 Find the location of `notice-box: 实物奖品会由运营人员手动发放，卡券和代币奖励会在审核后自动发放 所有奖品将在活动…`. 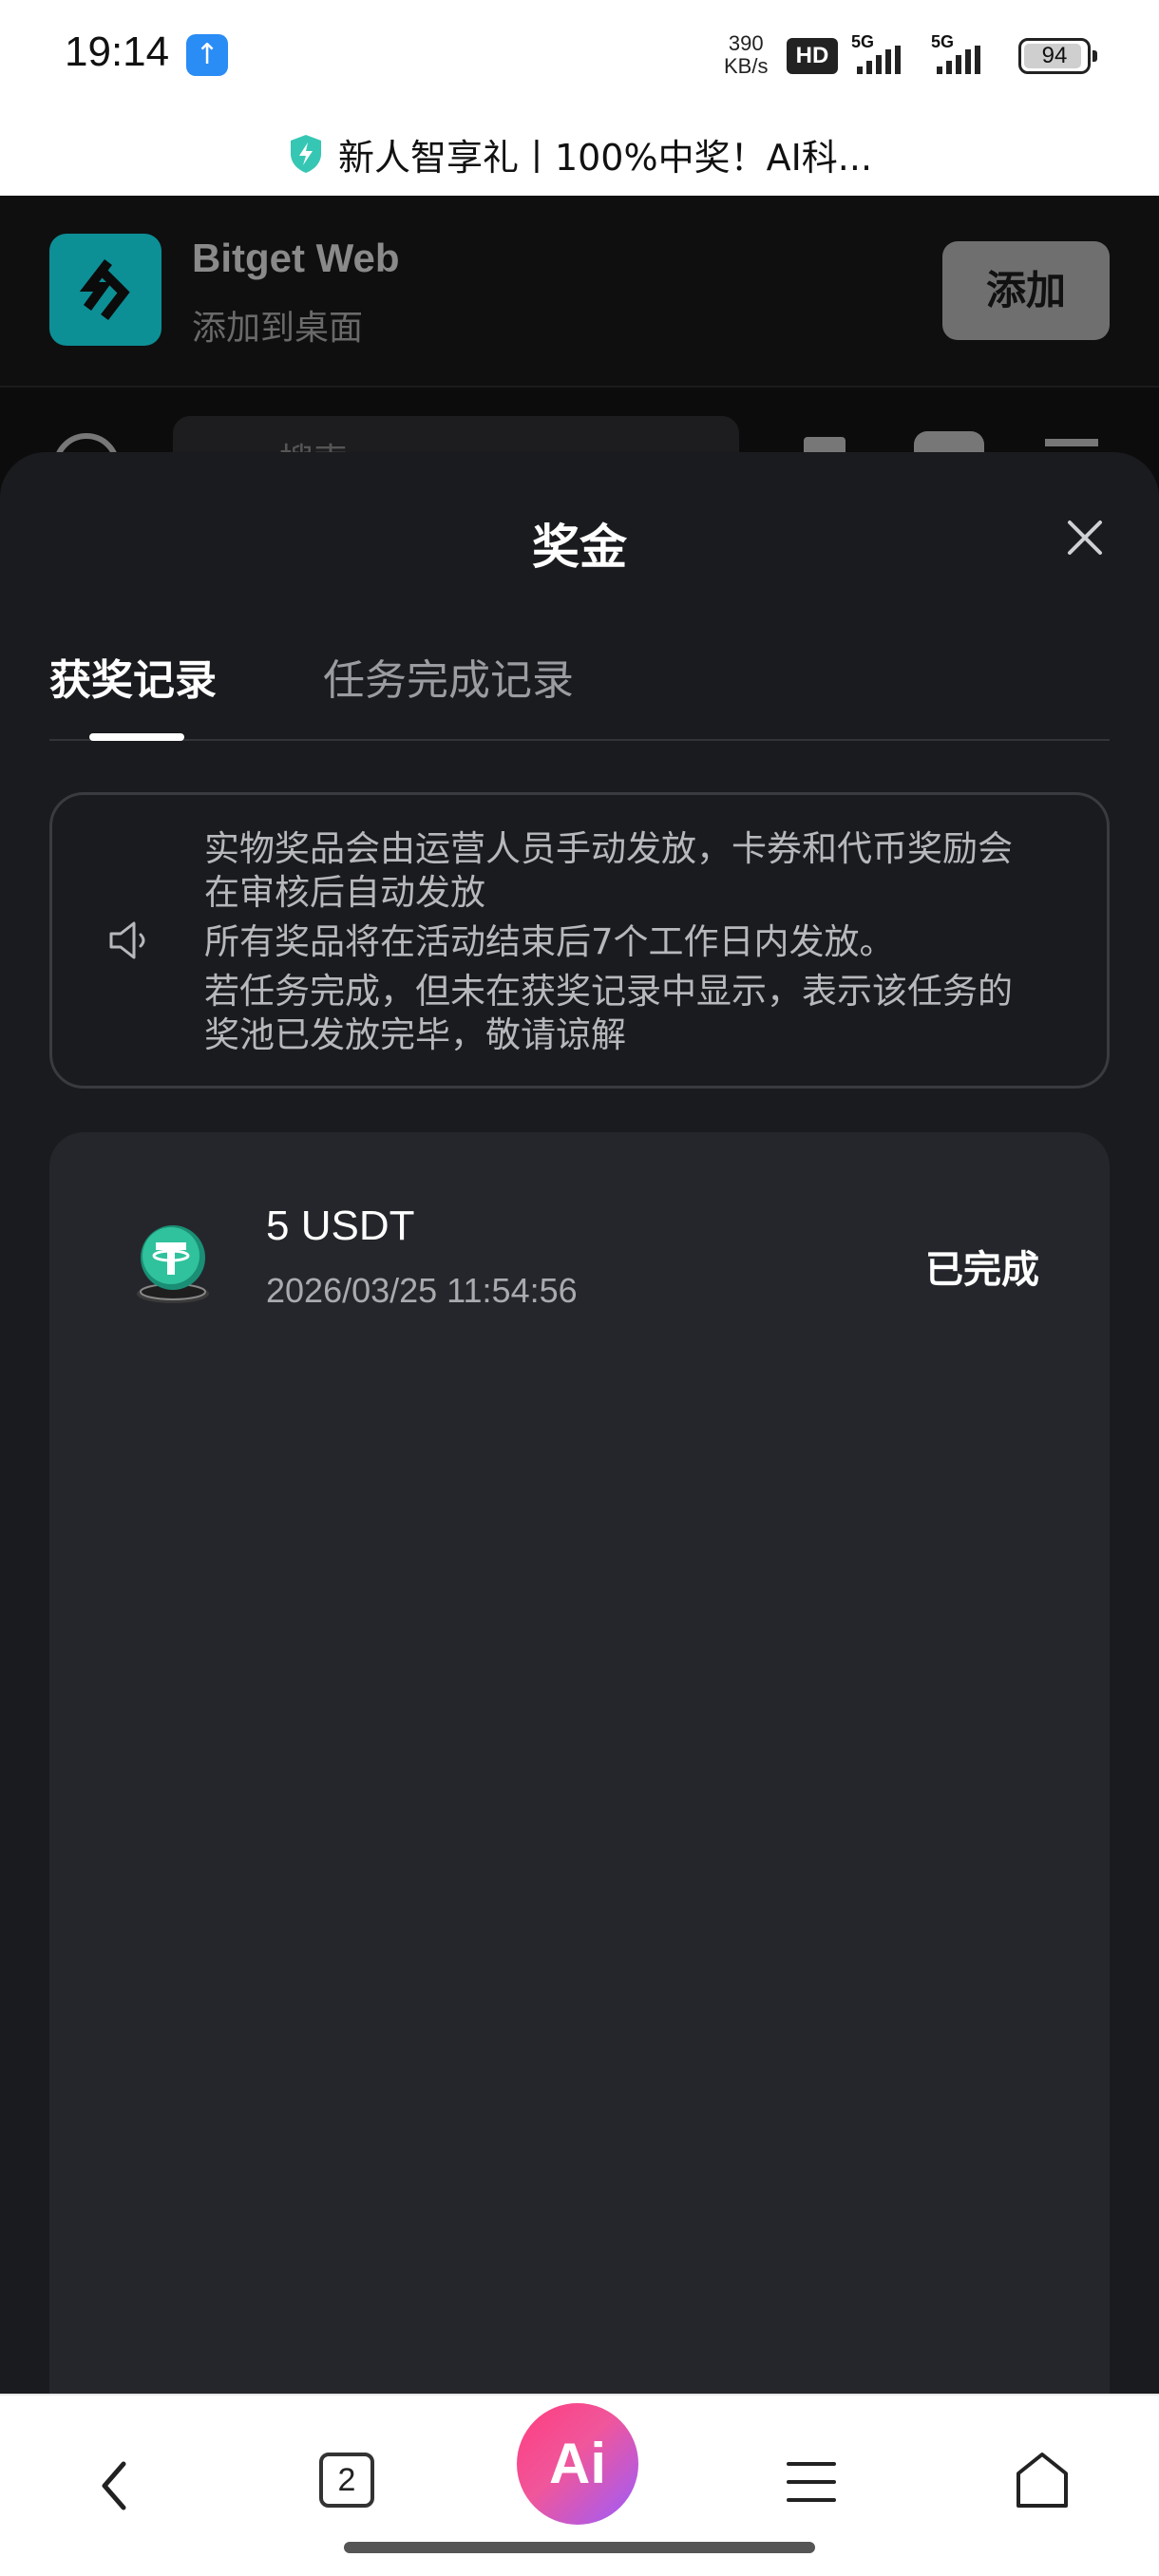

notice-box: 实物奖品会由运营人员手动发放，卡券和代币奖励会在审核后自动发放 所有奖品将在活动… is located at coordinates (579, 940).